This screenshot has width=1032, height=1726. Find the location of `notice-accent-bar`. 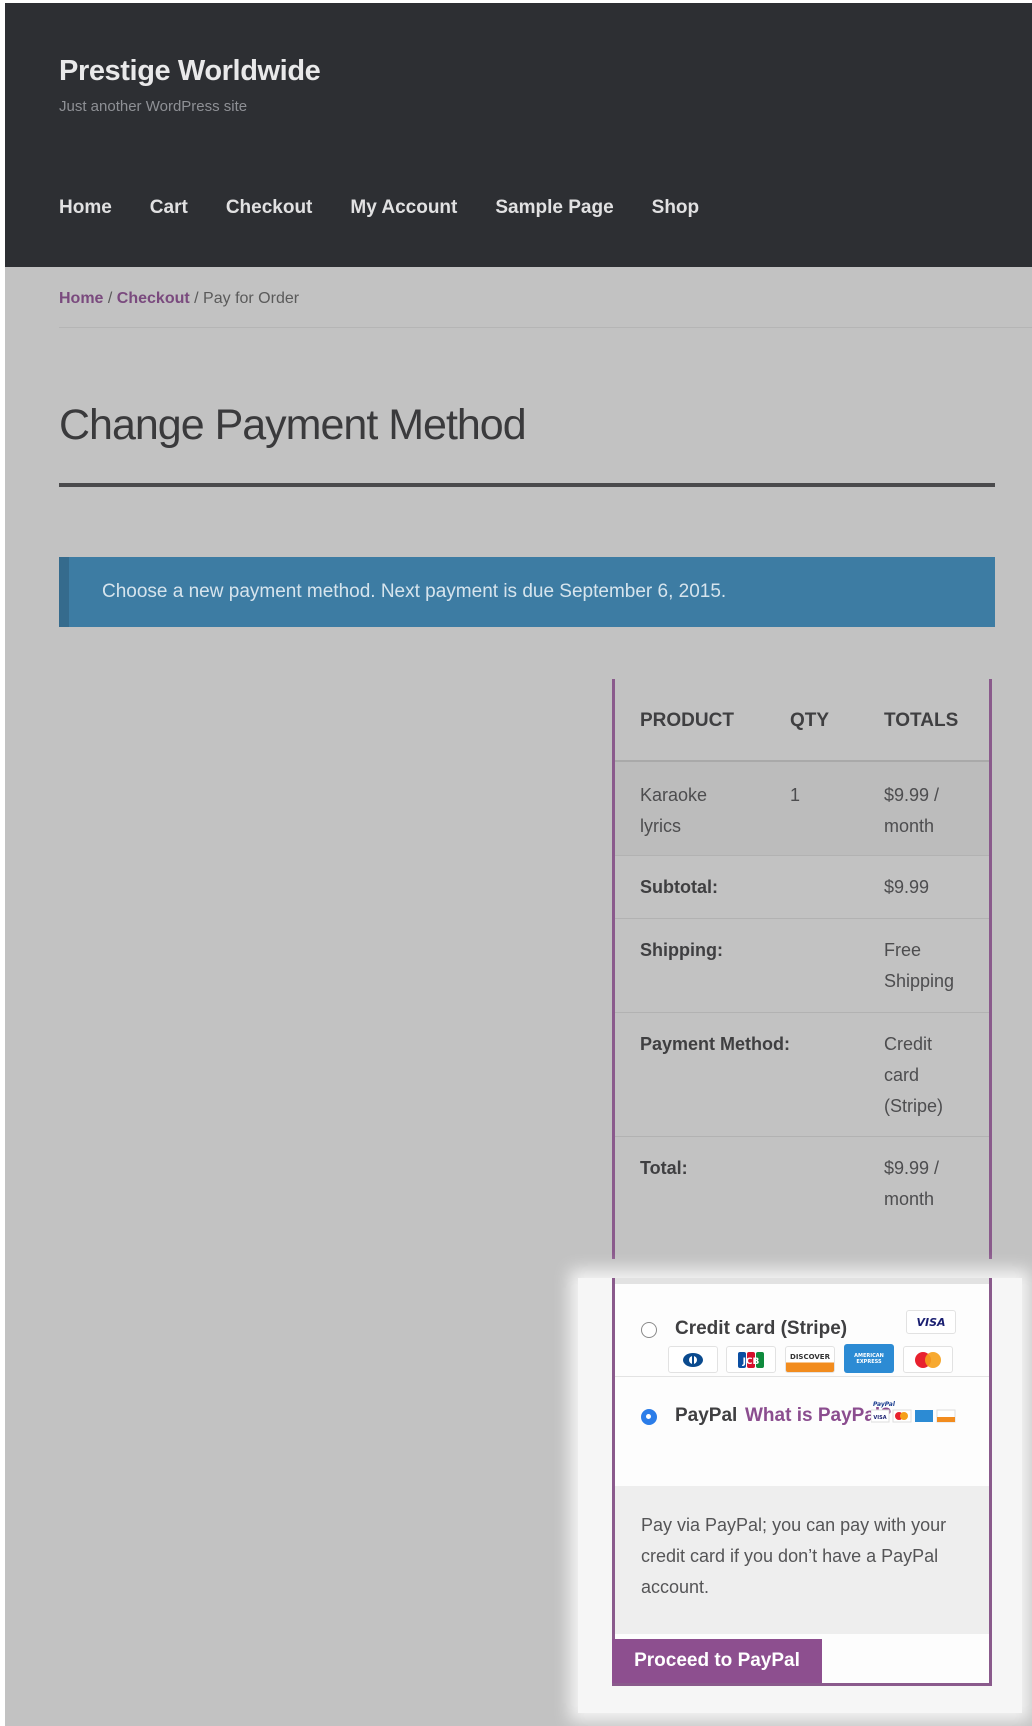

notice-accent-bar is located at coordinates (64, 592).